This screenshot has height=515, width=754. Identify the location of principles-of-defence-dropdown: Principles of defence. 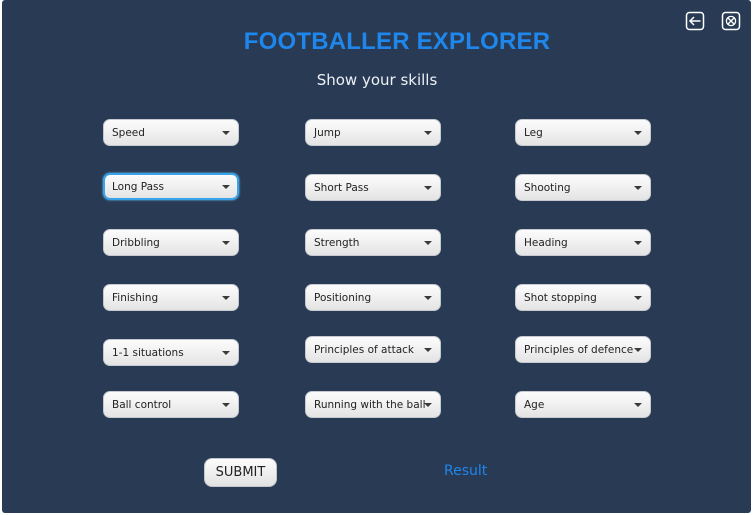
(583, 349).